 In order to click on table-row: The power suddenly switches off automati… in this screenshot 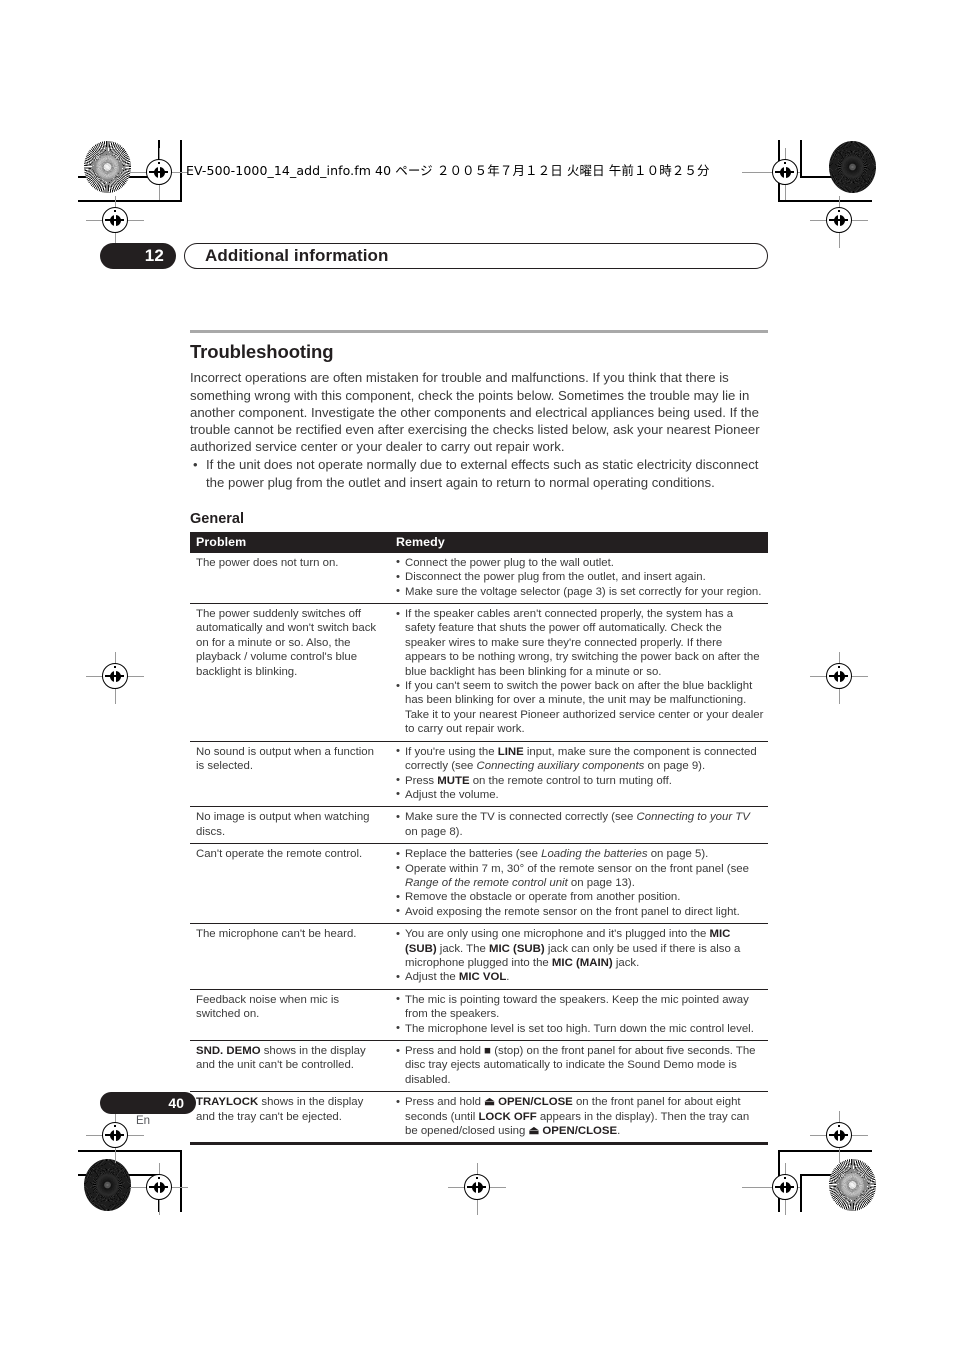, I will do `click(479, 672)`.